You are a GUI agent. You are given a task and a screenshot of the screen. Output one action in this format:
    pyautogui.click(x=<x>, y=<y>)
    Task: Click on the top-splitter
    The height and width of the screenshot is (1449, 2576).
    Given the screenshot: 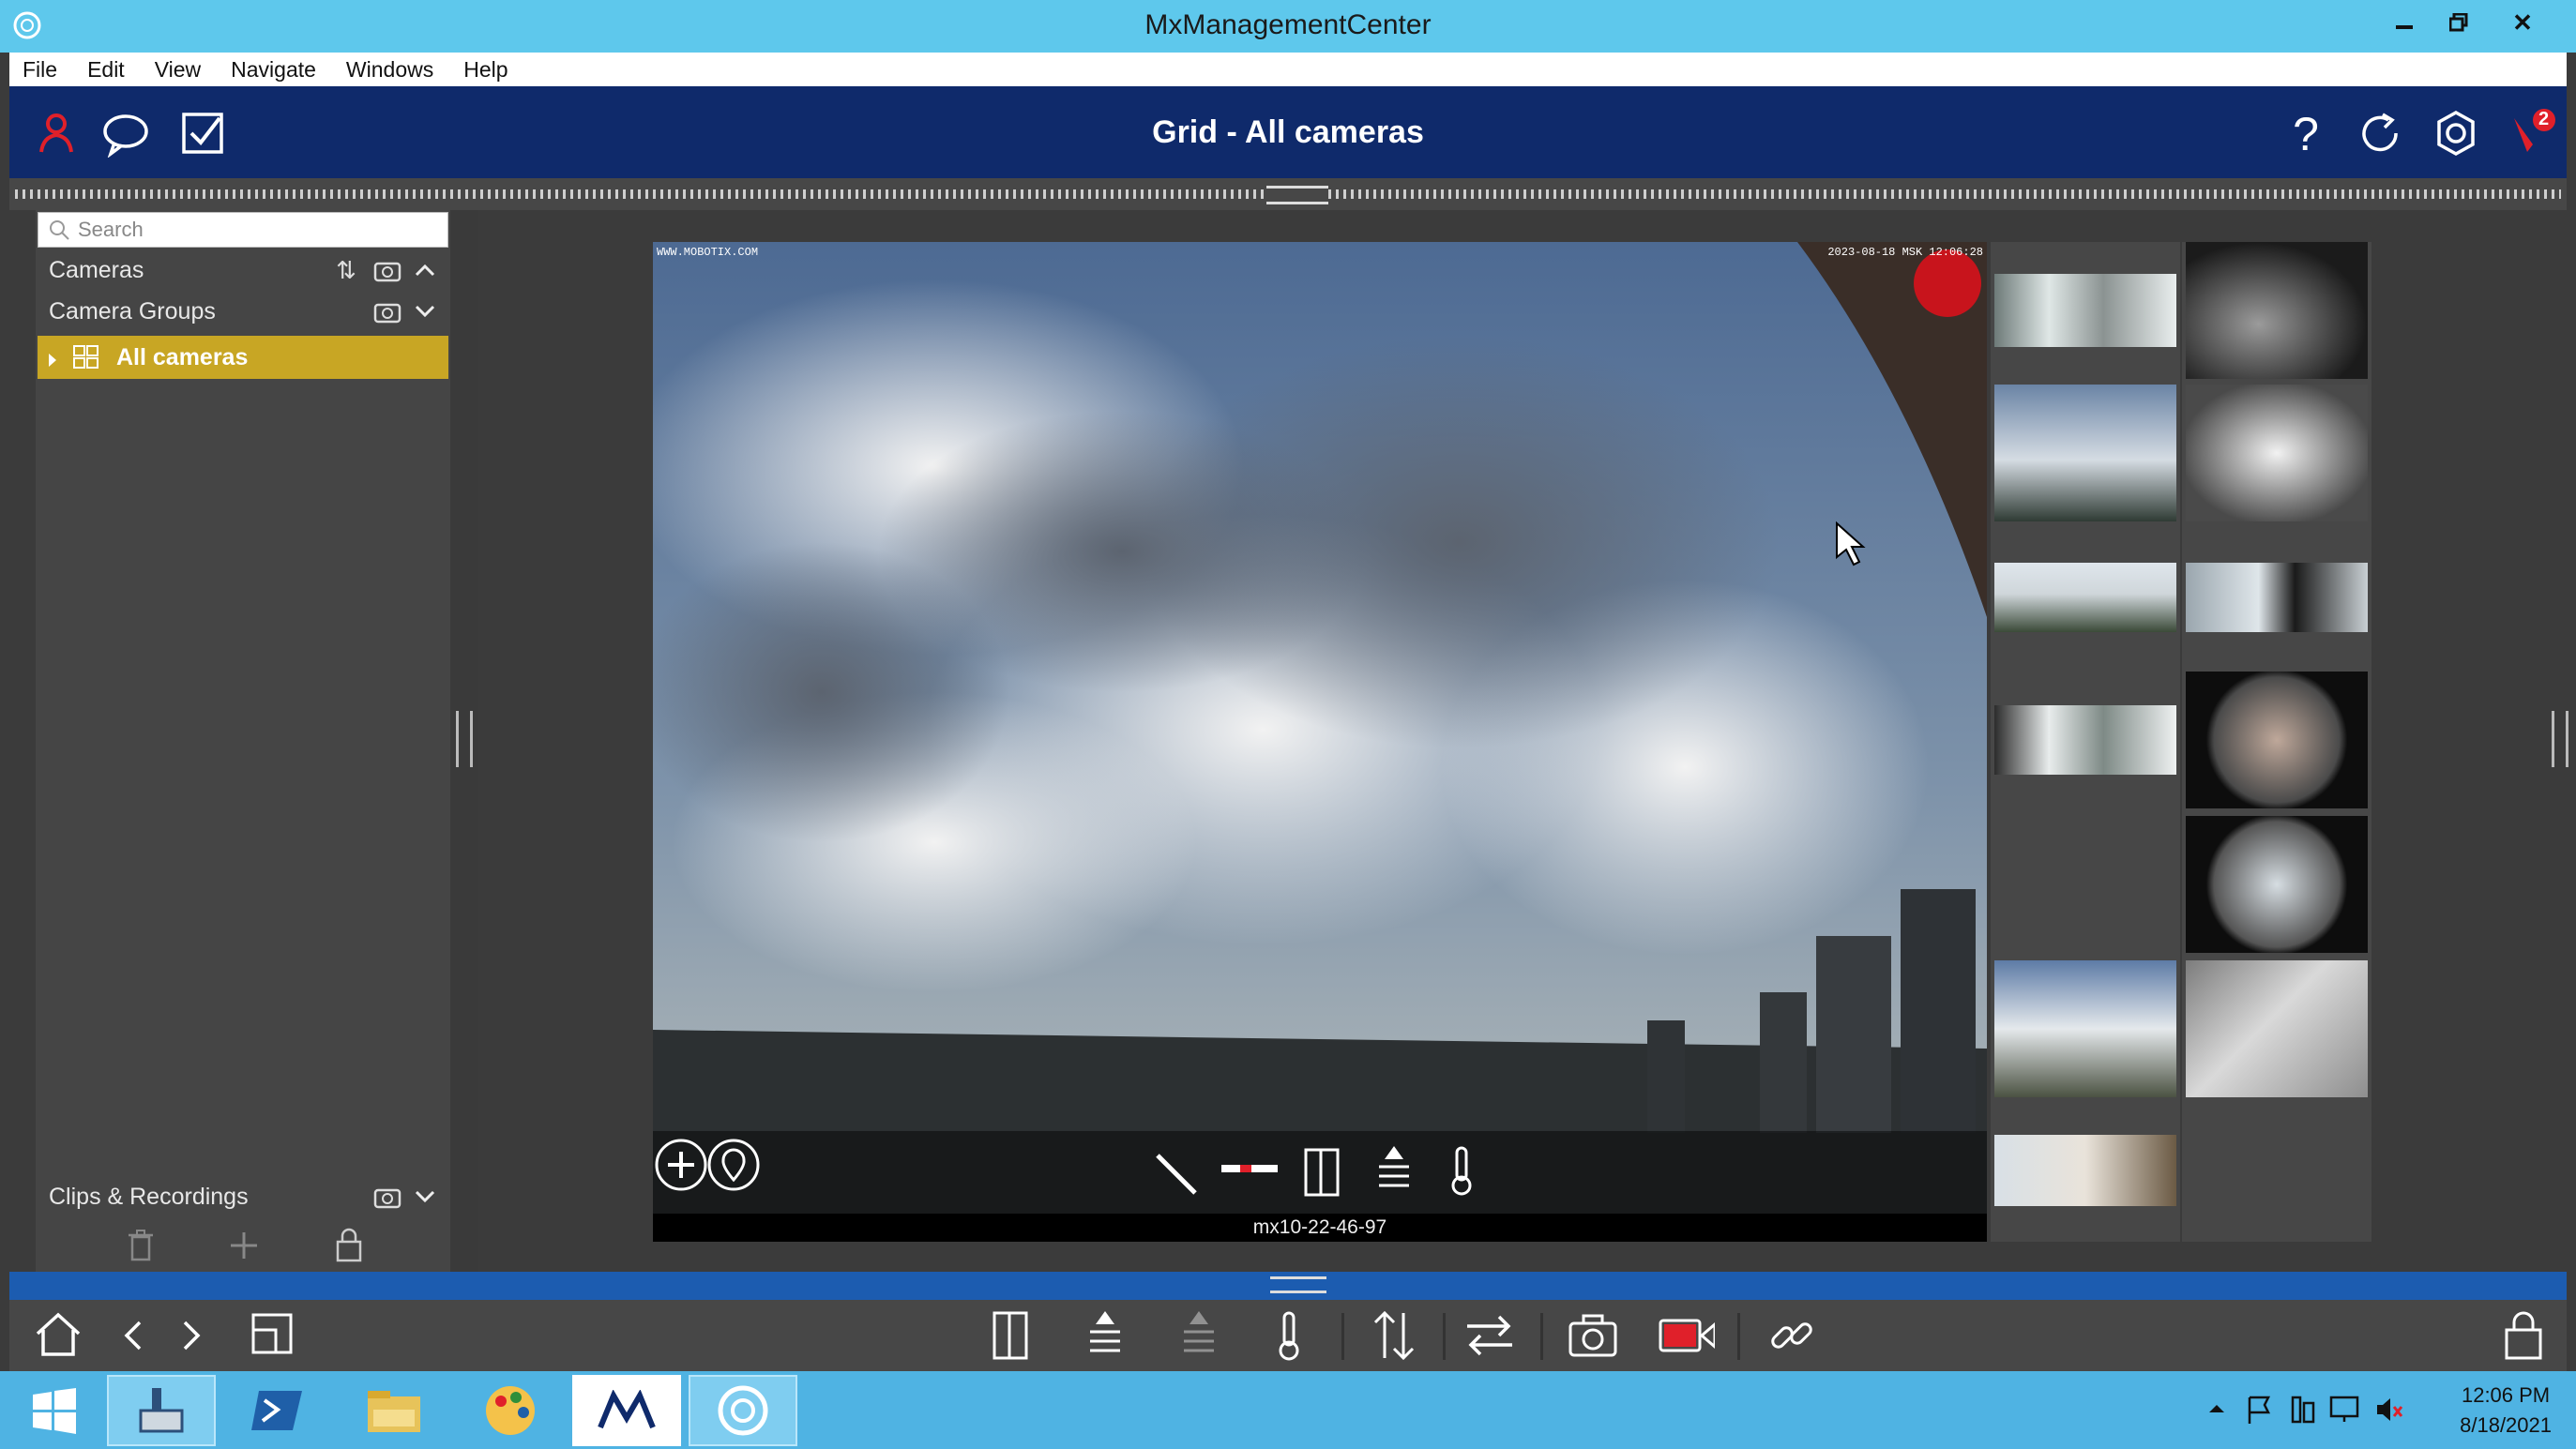 What is the action you would take?
    pyautogui.click(x=1288, y=194)
    